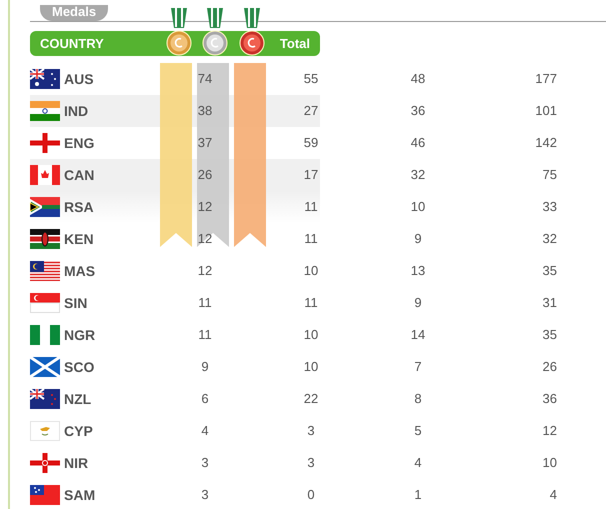 The height and width of the screenshot is (509, 606). Describe the element at coordinates (549, 174) in the screenshot. I see `total-count: 75` at that location.